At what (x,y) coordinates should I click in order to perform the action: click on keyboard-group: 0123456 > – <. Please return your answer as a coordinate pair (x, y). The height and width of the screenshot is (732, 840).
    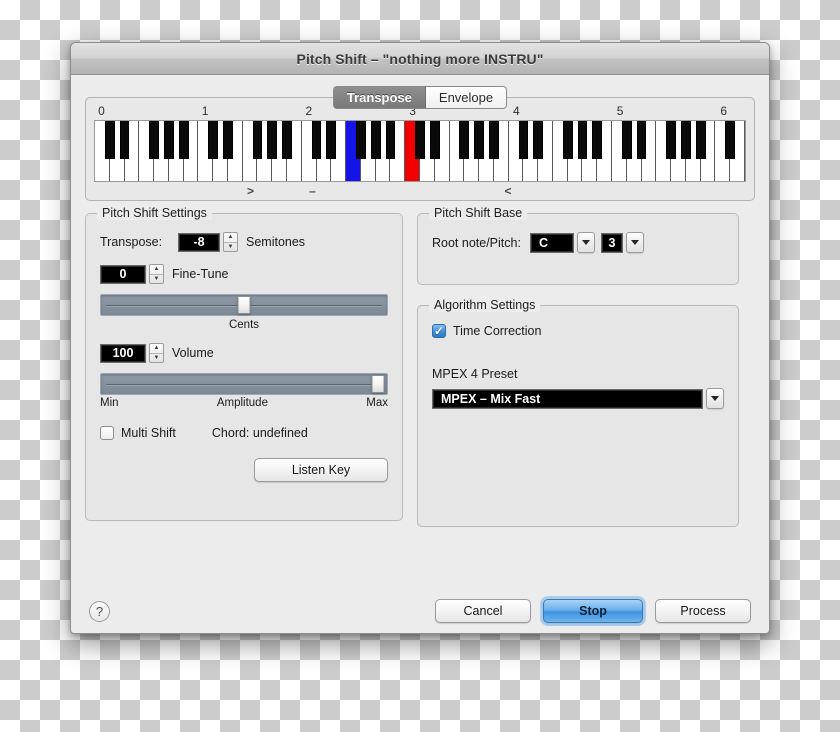
    Looking at the image, I should click on (420, 149).